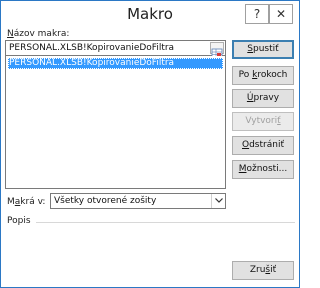  I want to click on cancel-button: Zrušiť, so click(263, 270).